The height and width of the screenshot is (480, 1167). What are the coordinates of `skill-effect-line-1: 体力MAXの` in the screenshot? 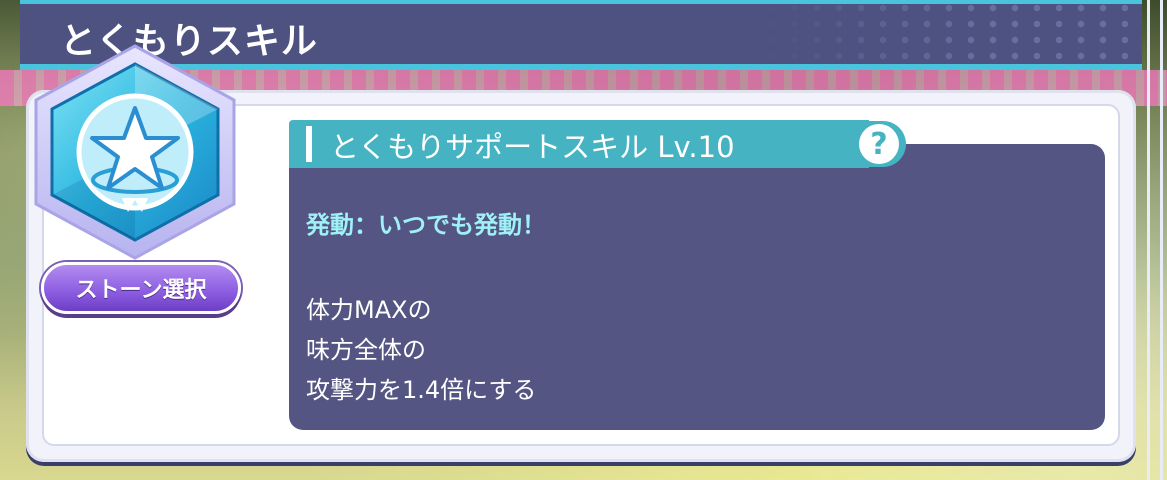 It's located at (369, 310).